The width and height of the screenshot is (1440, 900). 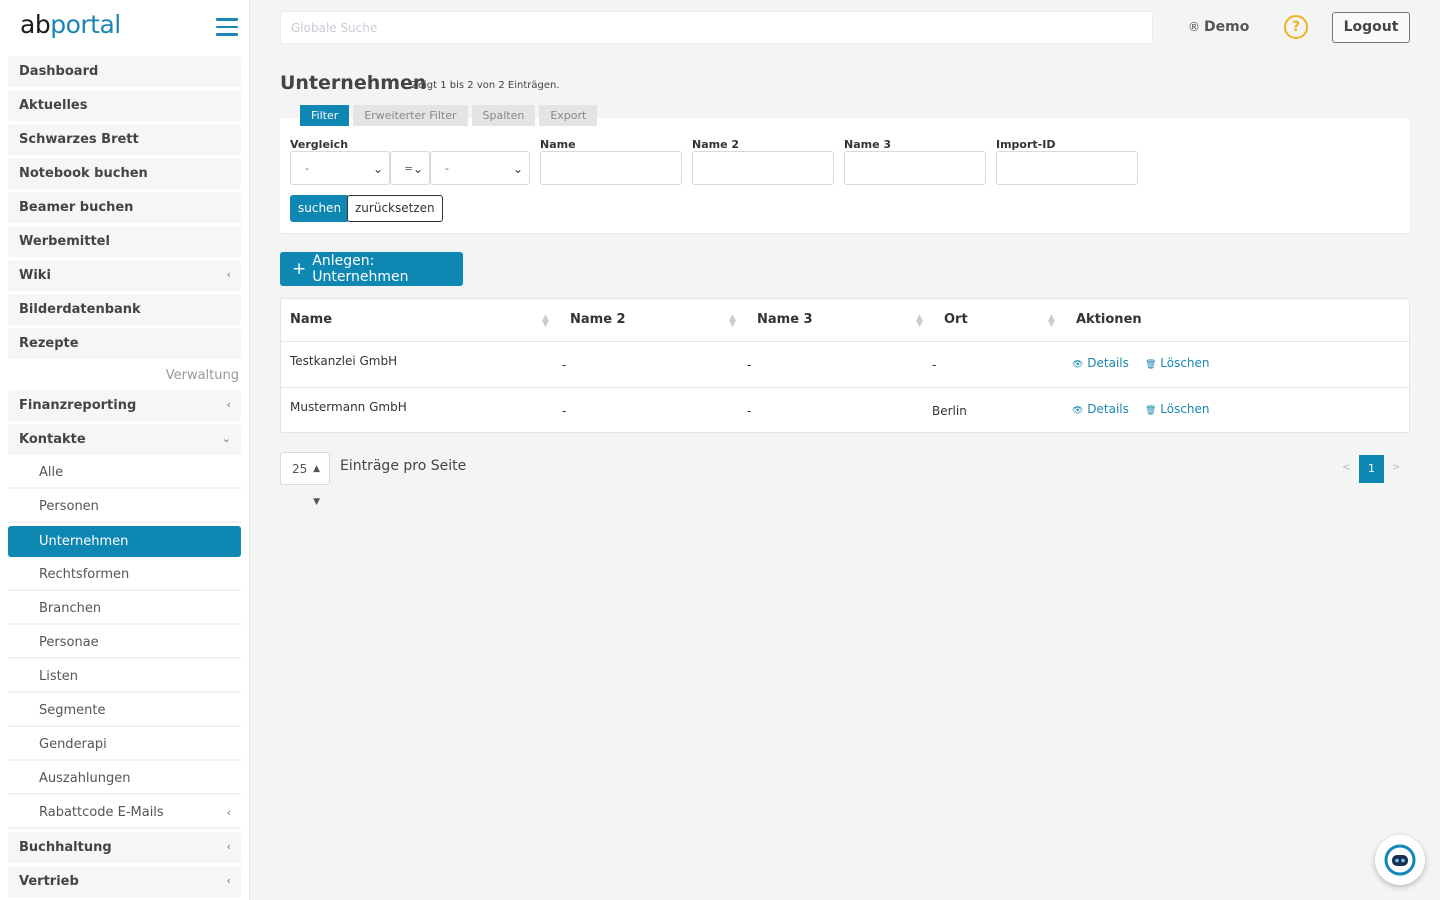 I want to click on sidebar-subitem-label: Auszahlungen, so click(x=85, y=778).